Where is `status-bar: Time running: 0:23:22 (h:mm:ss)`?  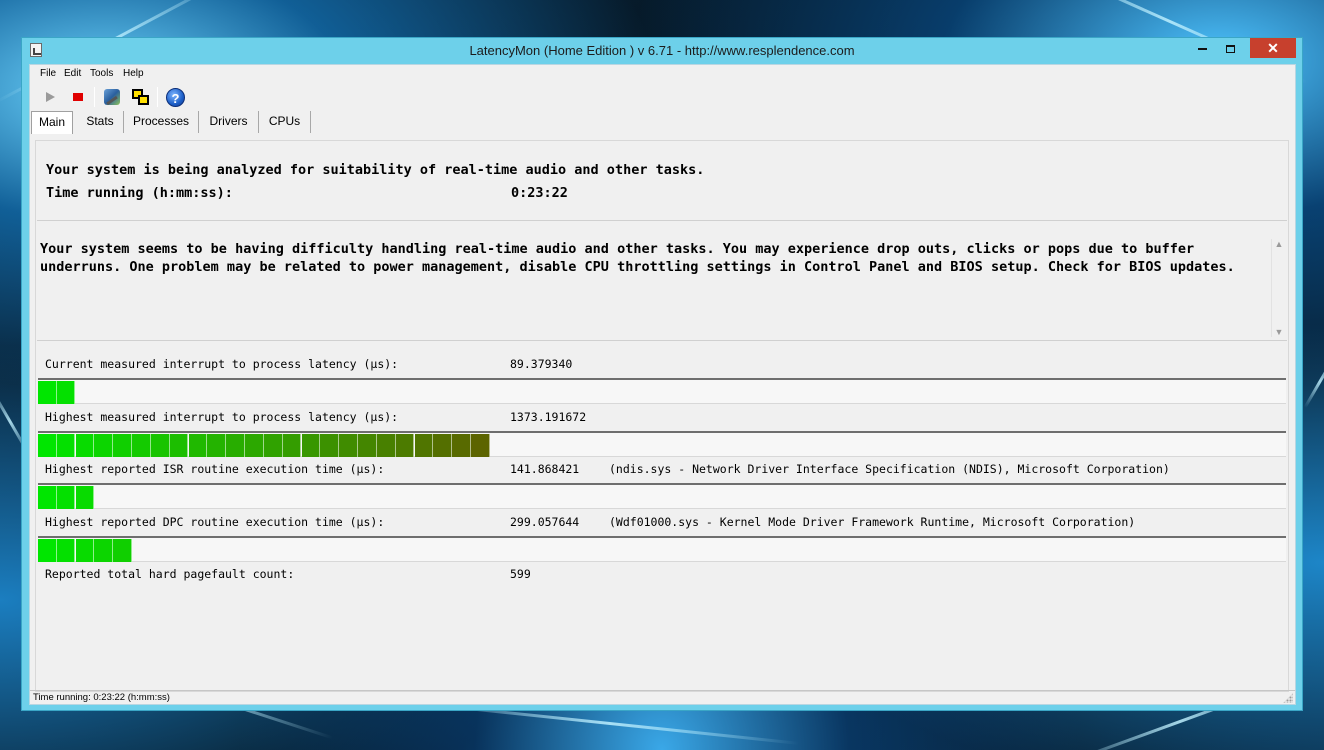
status-bar: Time running: 0:23:22 (h:mm:ss) is located at coordinates (662, 697).